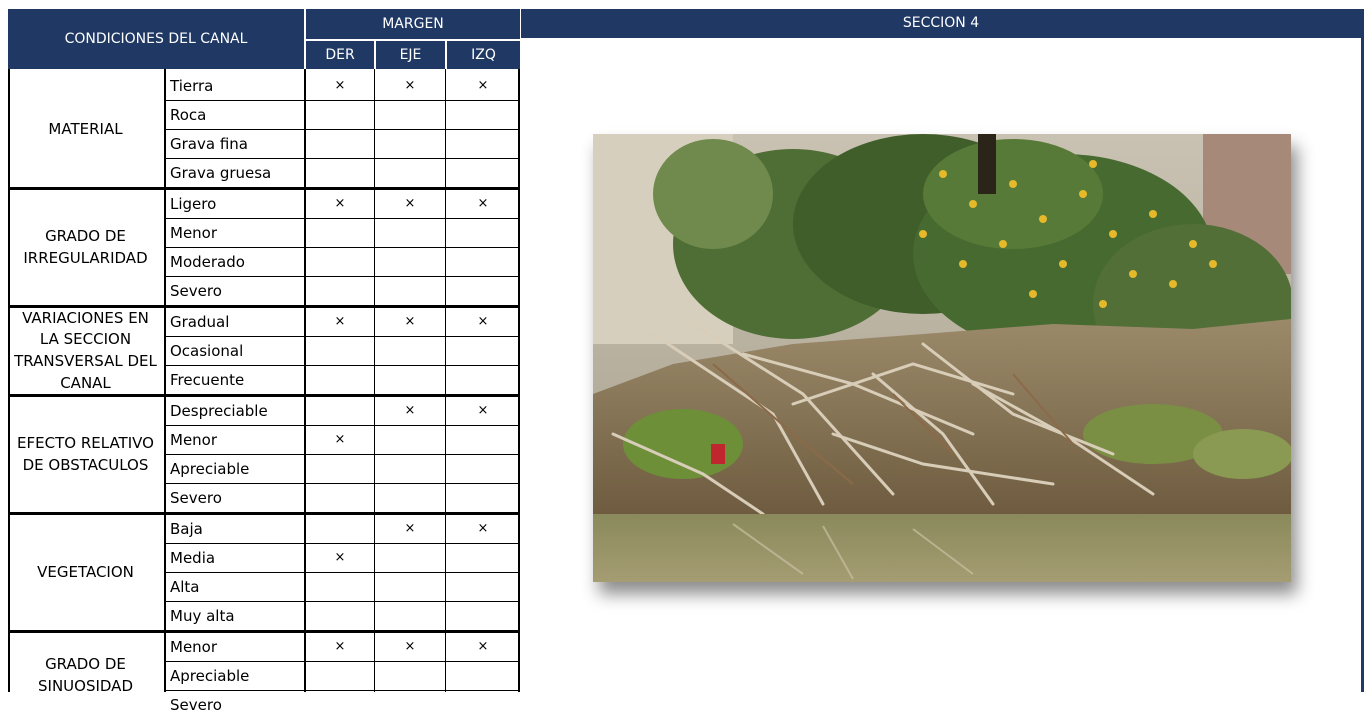 The width and height of the screenshot is (1368, 719). Describe the element at coordinates (193, 204) in the screenshot. I see `item-label: Ligero` at that location.